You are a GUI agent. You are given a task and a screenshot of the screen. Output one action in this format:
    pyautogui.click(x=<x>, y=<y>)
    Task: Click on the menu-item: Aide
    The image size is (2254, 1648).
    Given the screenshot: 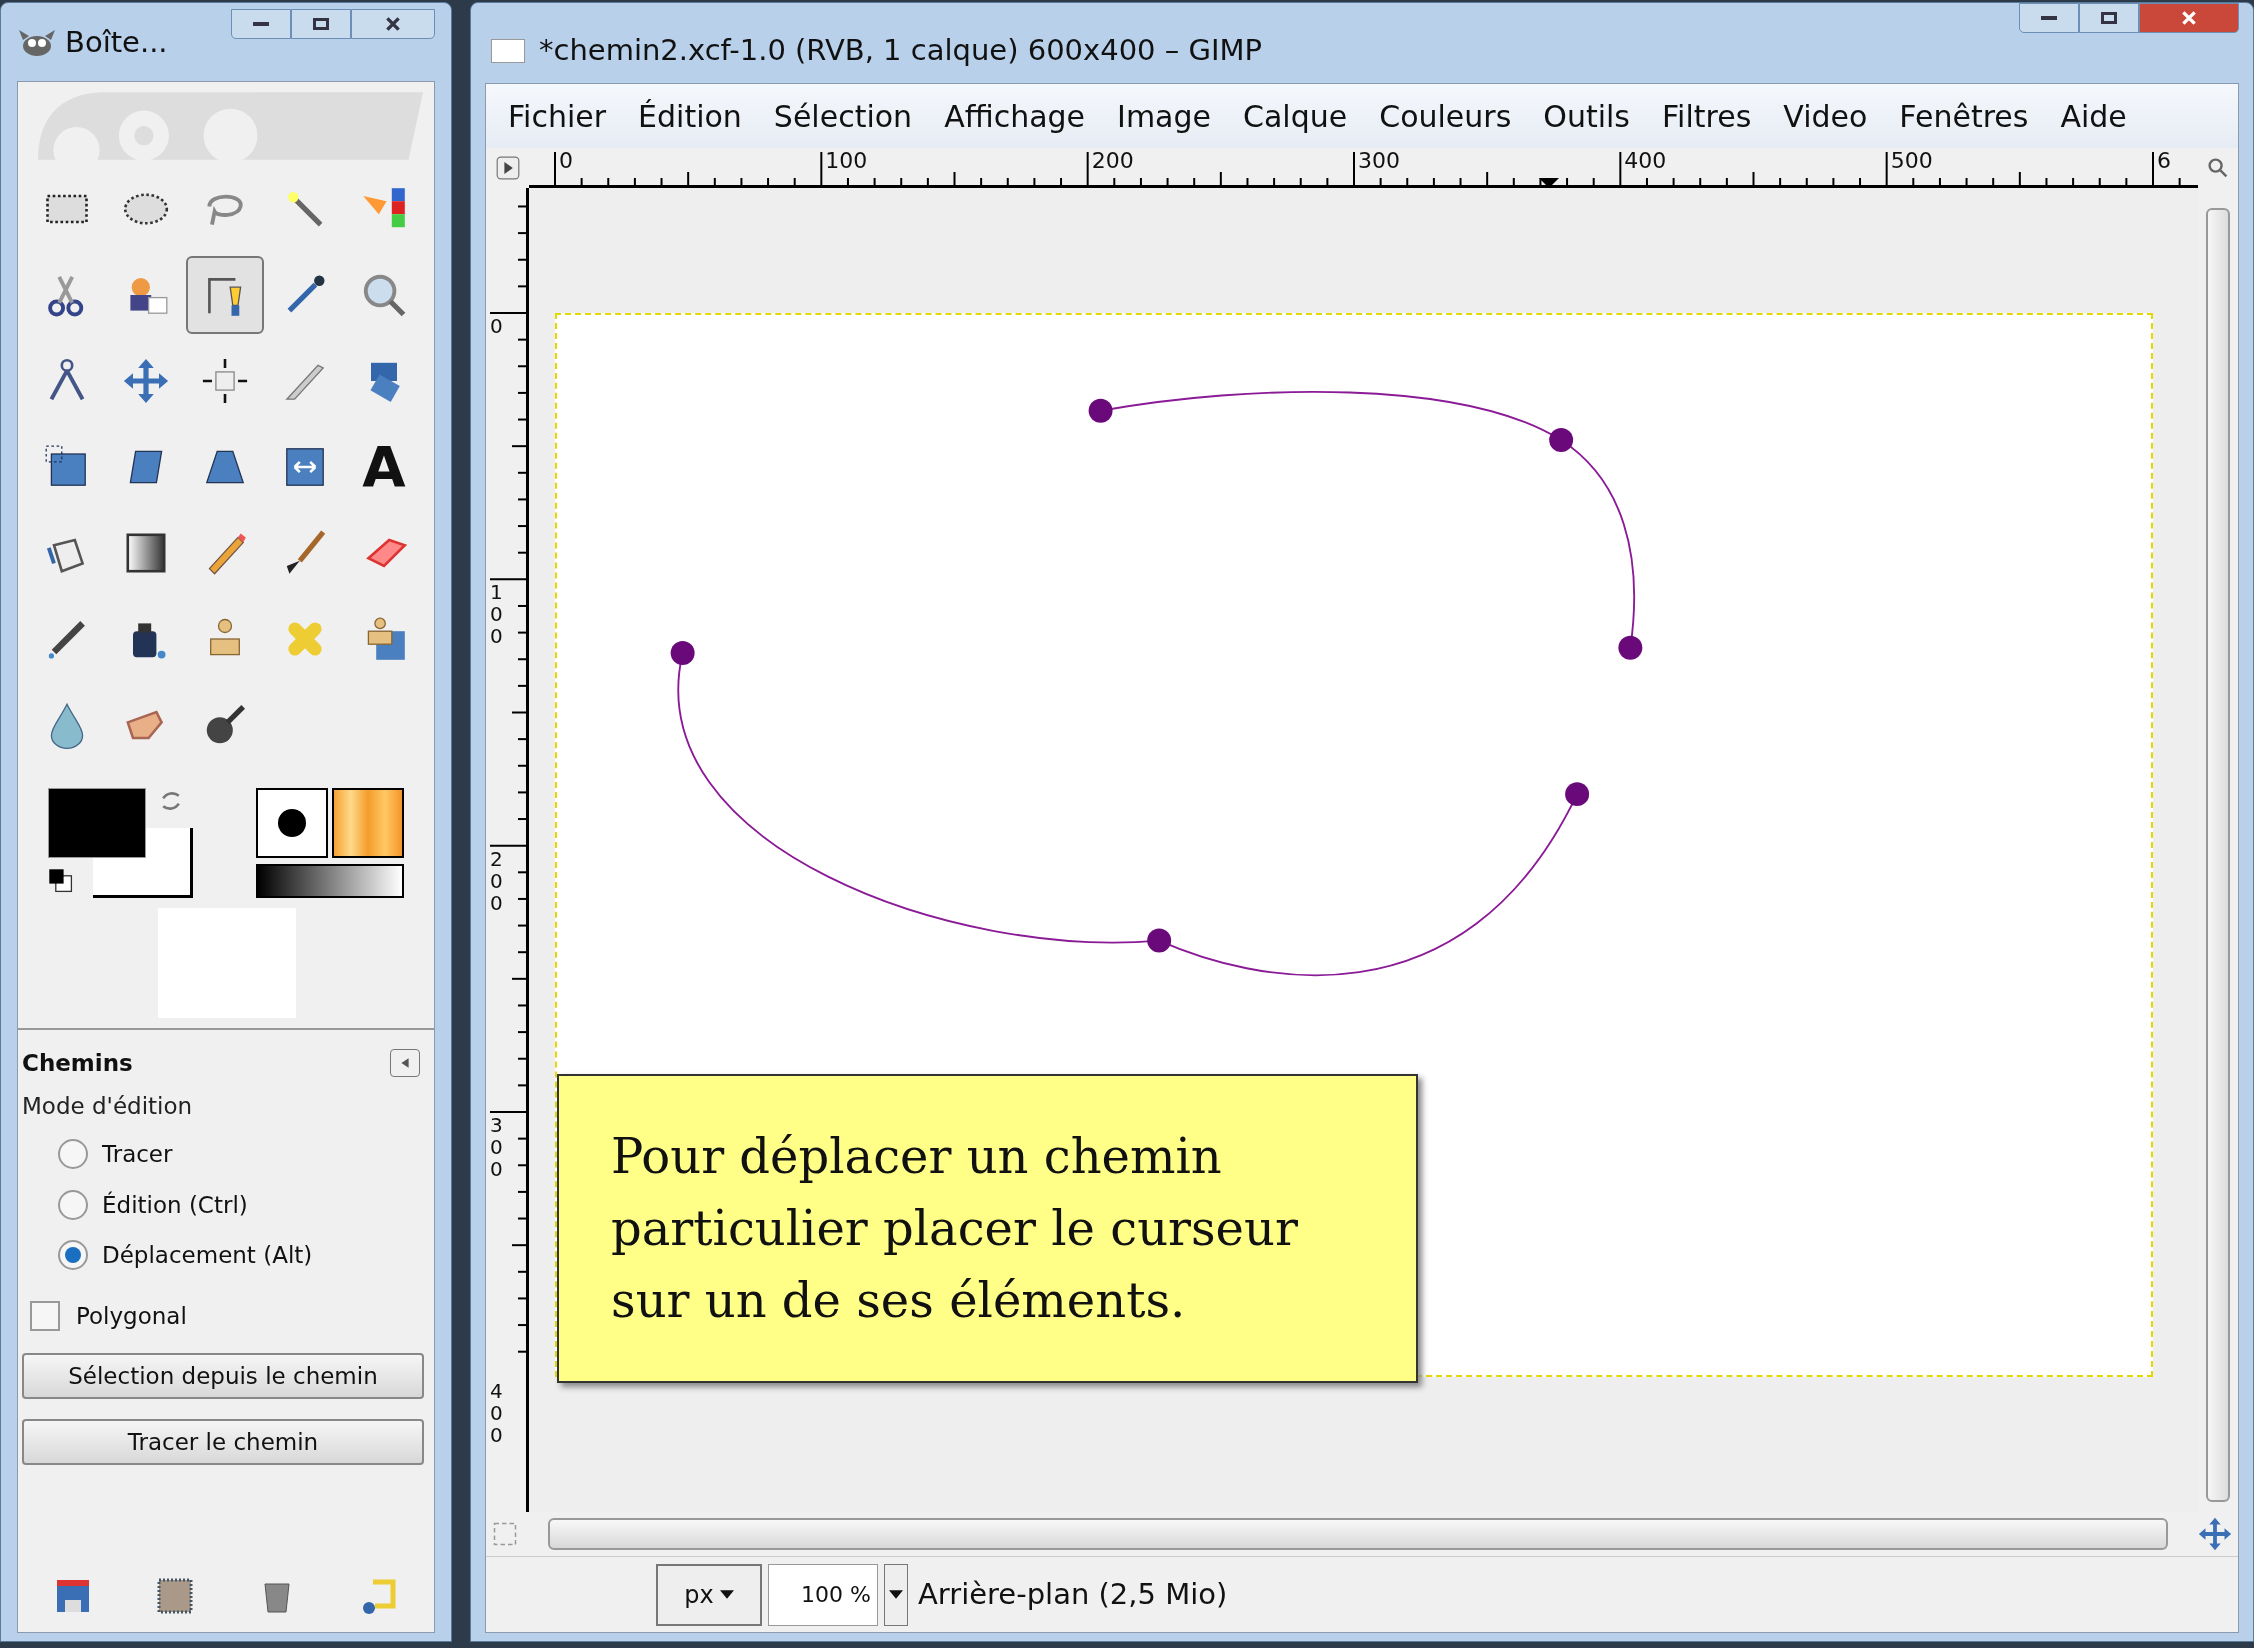 What is the action you would take?
    pyautogui.click(x=2093, y=116)
    